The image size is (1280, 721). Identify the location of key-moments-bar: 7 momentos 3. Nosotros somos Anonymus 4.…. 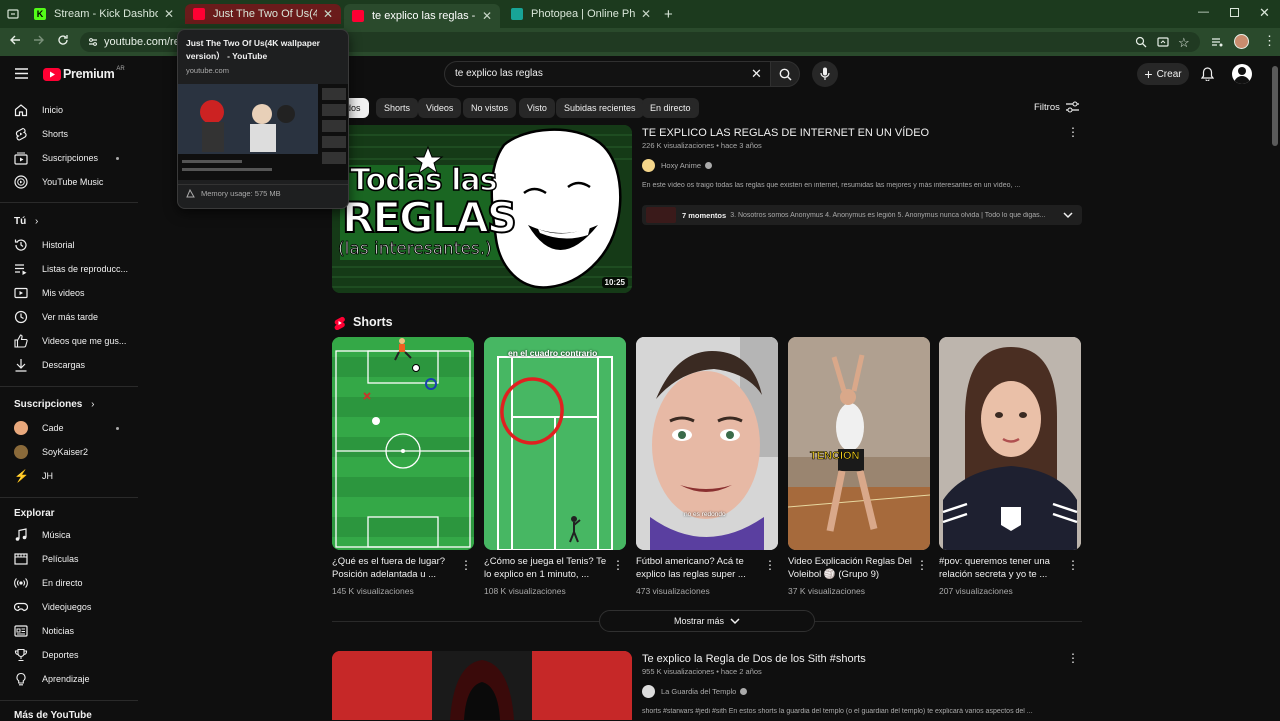
(862, 215).